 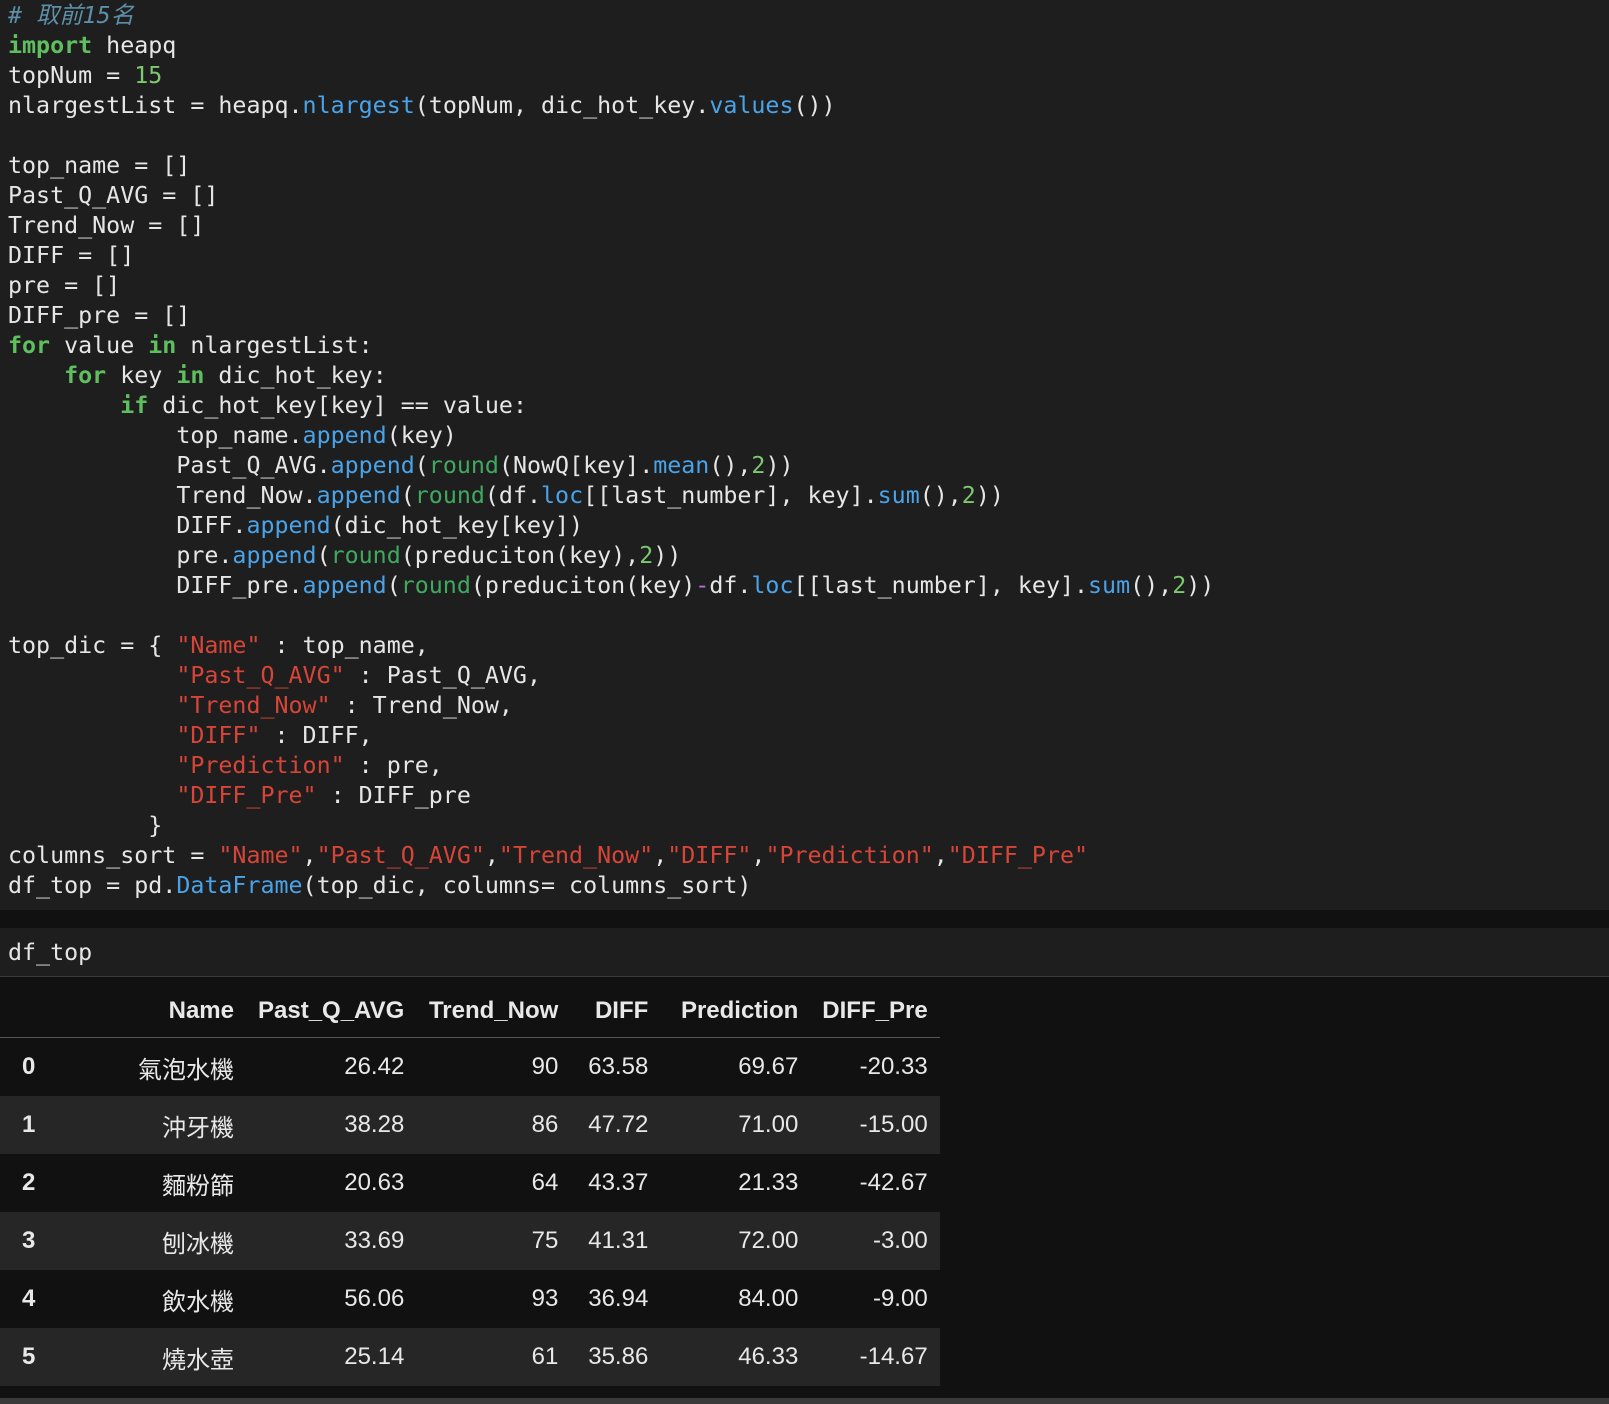 I want to click on table-cell: 56.06, so click(x=374, y=1298).